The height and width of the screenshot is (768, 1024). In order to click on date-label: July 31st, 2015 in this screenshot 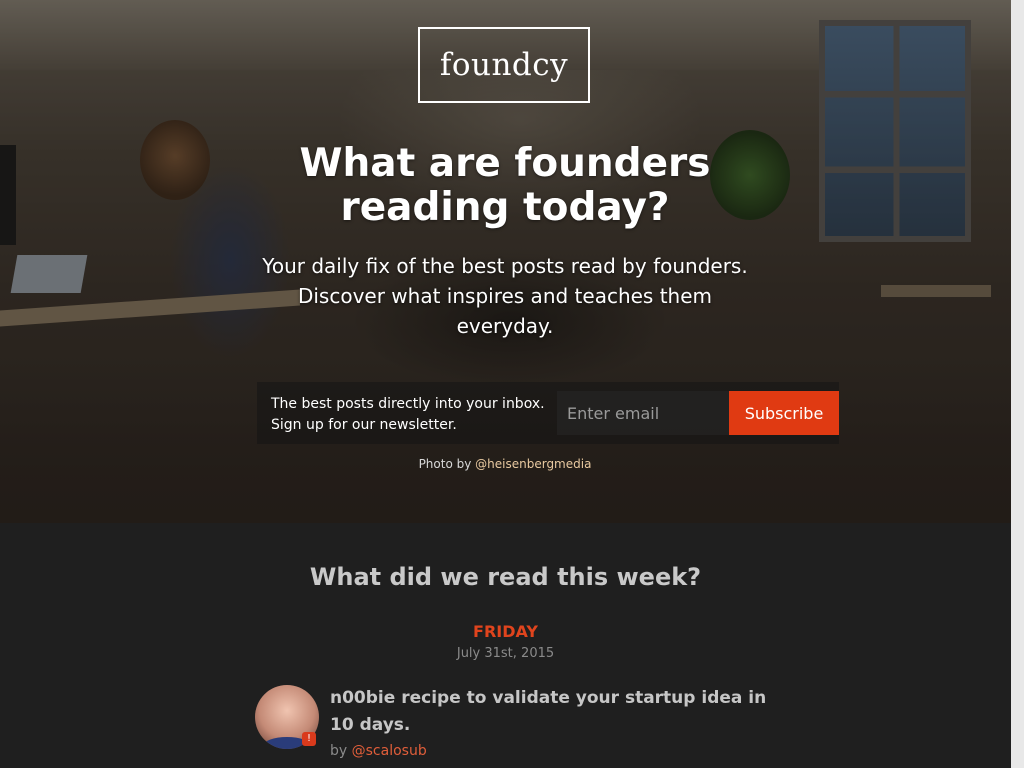, I will do `click(505, 653)`.